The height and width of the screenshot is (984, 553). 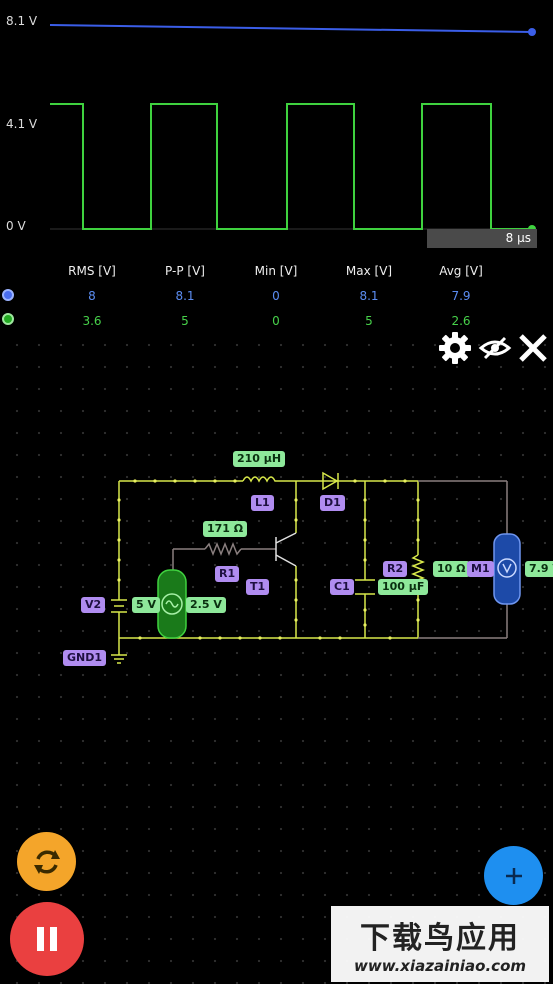 What do you see at coordinates (403, 587) in the screenshot?
I see `capacitor-value-label: 100 µF` at bounding box center [403, 587].